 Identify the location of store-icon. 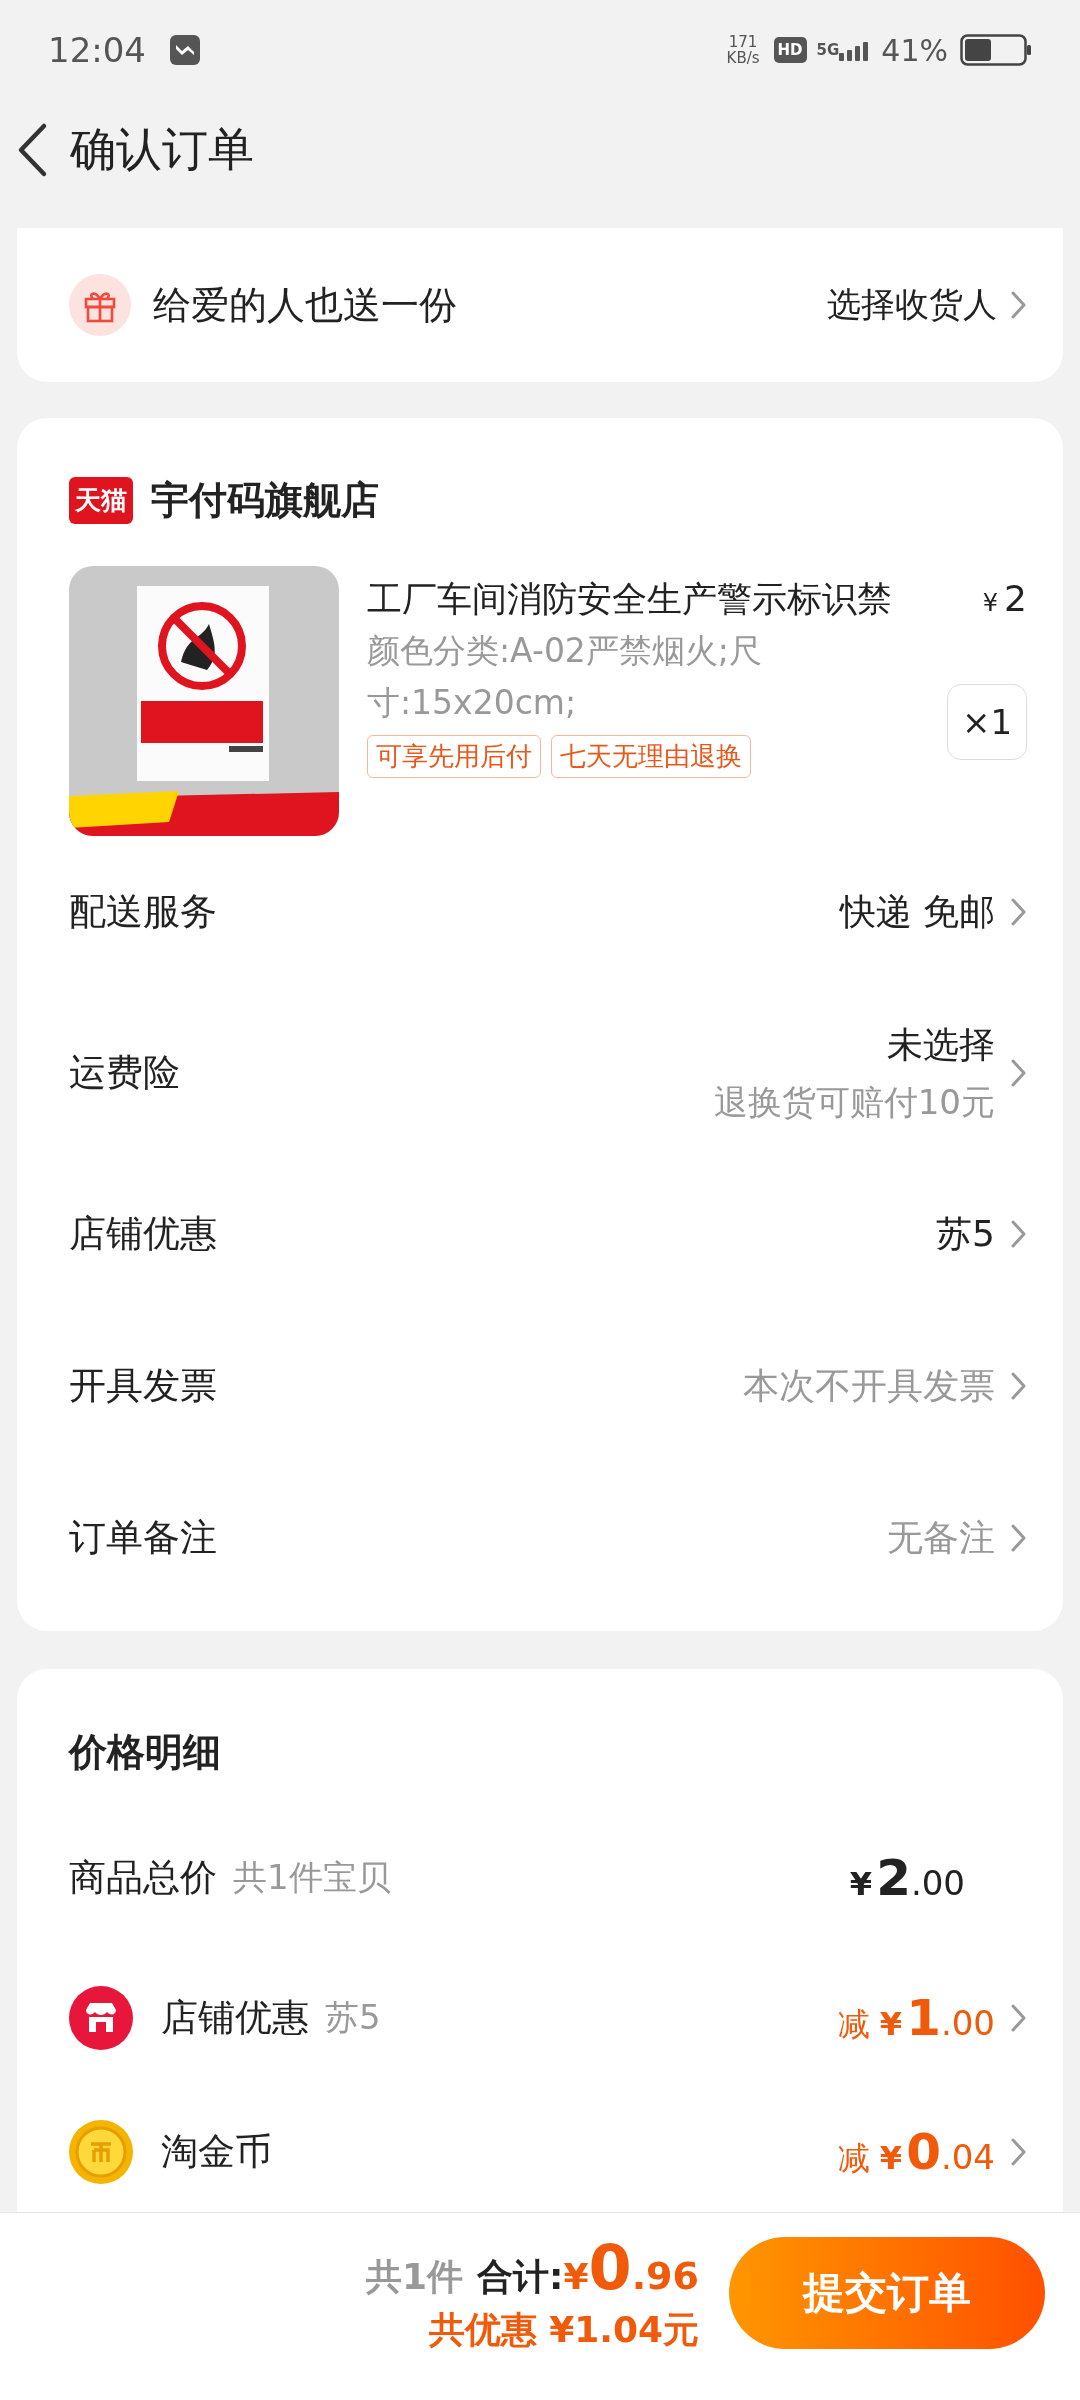
(101, 2018).